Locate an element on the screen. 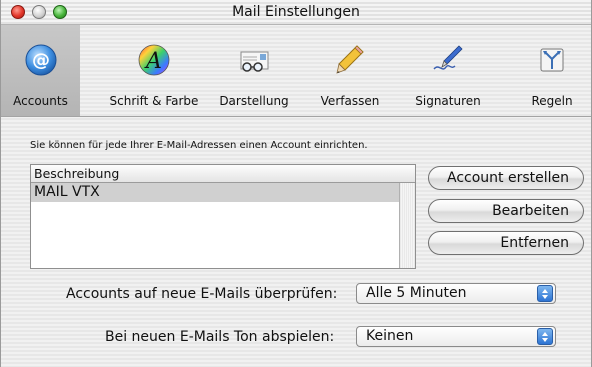  tab-fonts-colors: A Schrift & Farbe is located at coordinates (154, 71).